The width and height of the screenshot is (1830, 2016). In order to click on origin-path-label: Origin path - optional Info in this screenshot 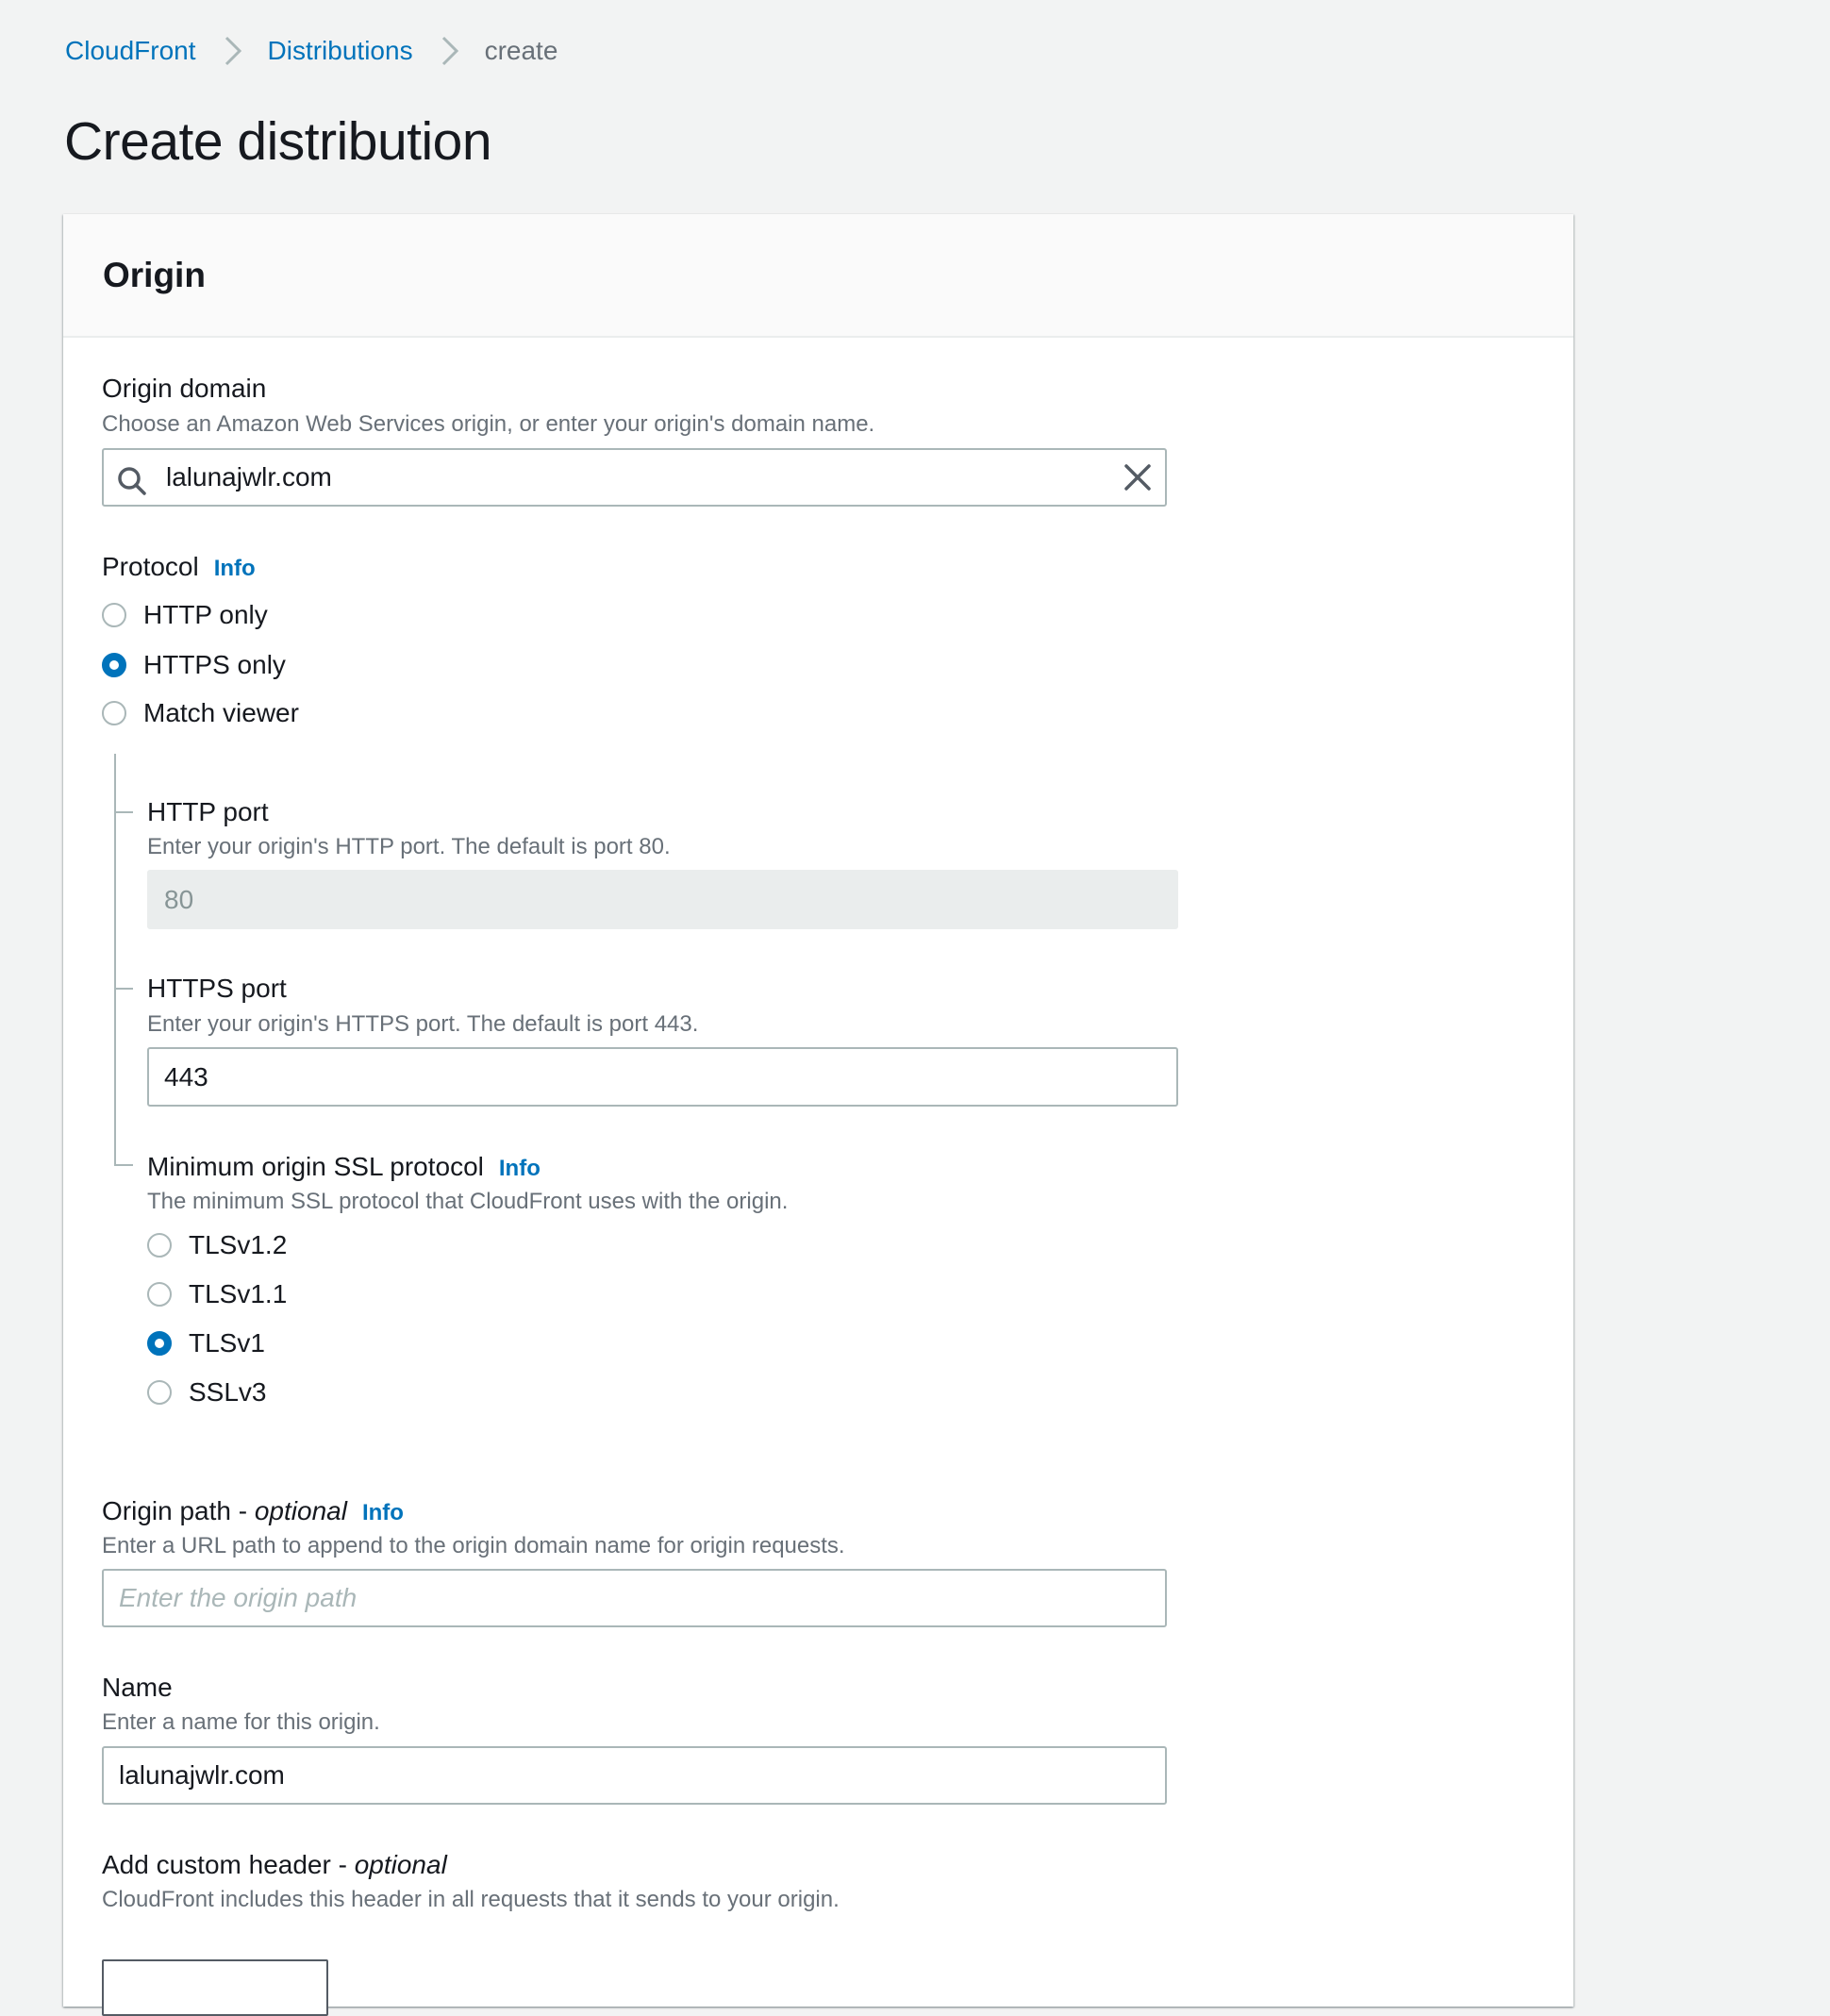, I will do `click(253, 1512)`.